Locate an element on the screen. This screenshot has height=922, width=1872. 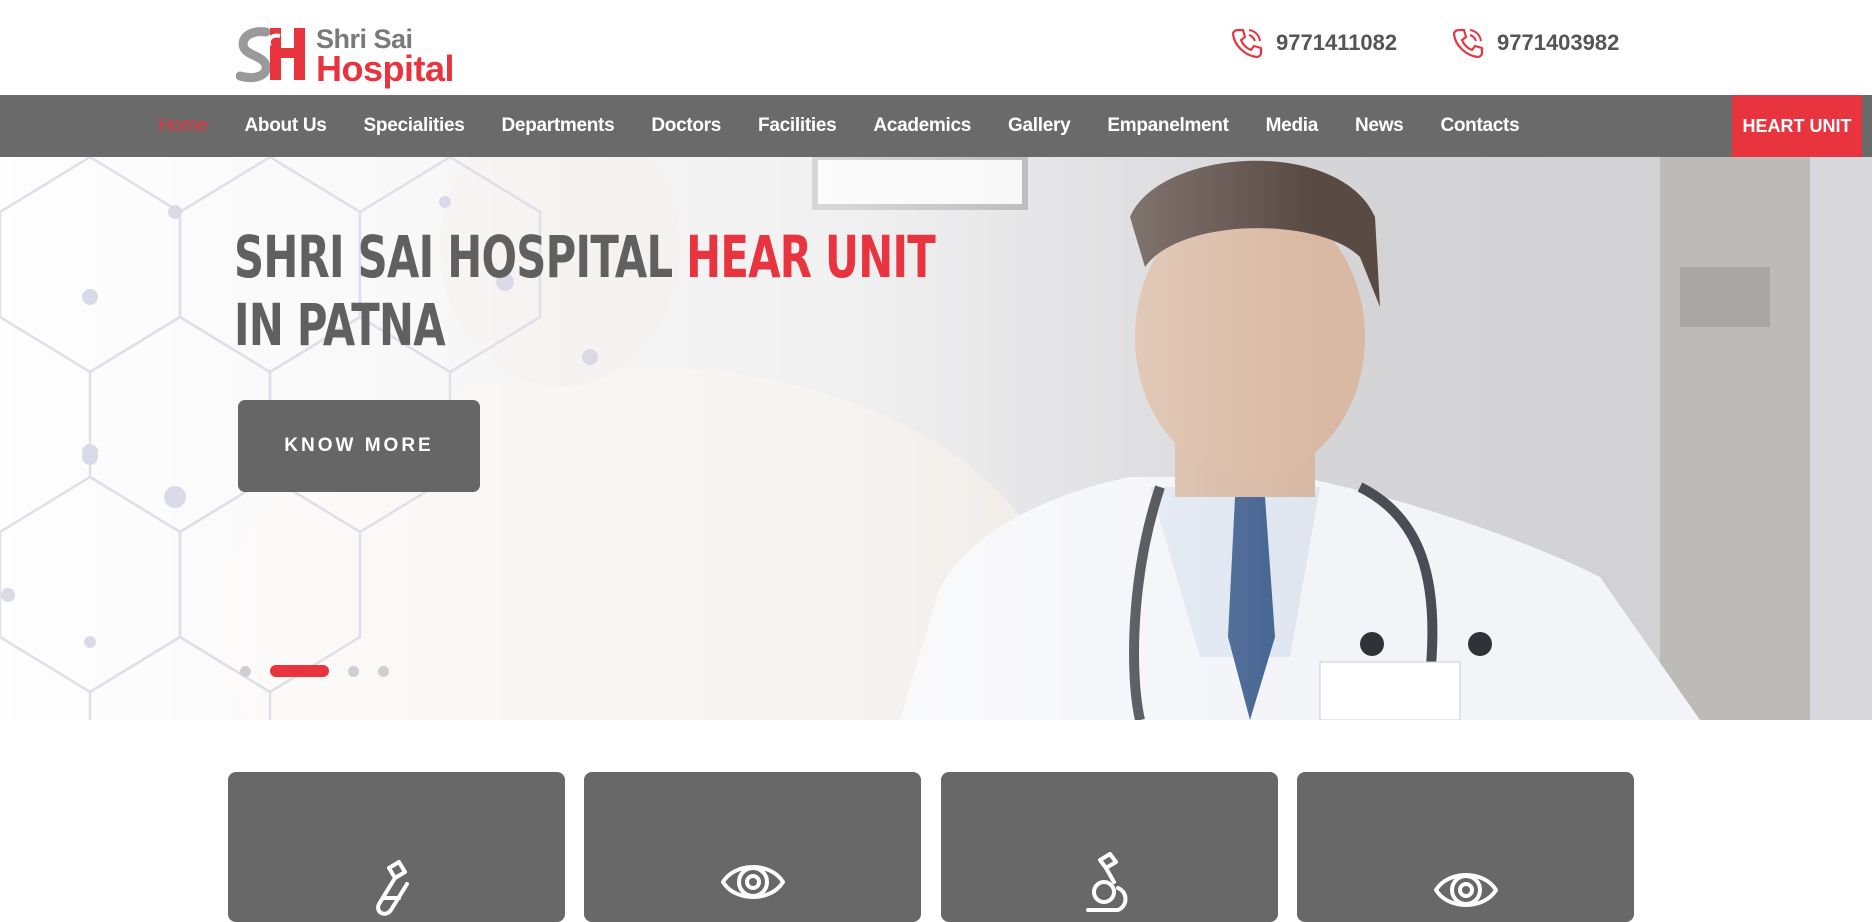
nav-item-about-us: About Us is located at coordinates (285, 126).